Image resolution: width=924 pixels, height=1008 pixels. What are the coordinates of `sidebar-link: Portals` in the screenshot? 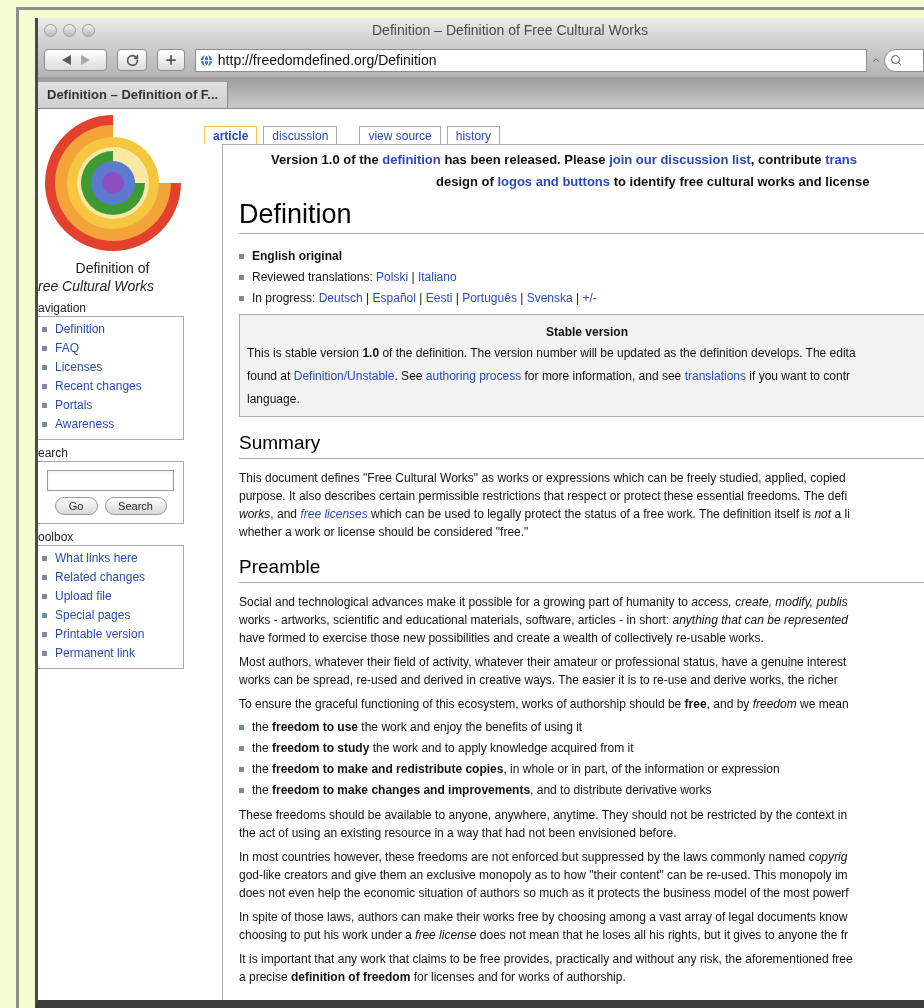 It's located at (74, 405).